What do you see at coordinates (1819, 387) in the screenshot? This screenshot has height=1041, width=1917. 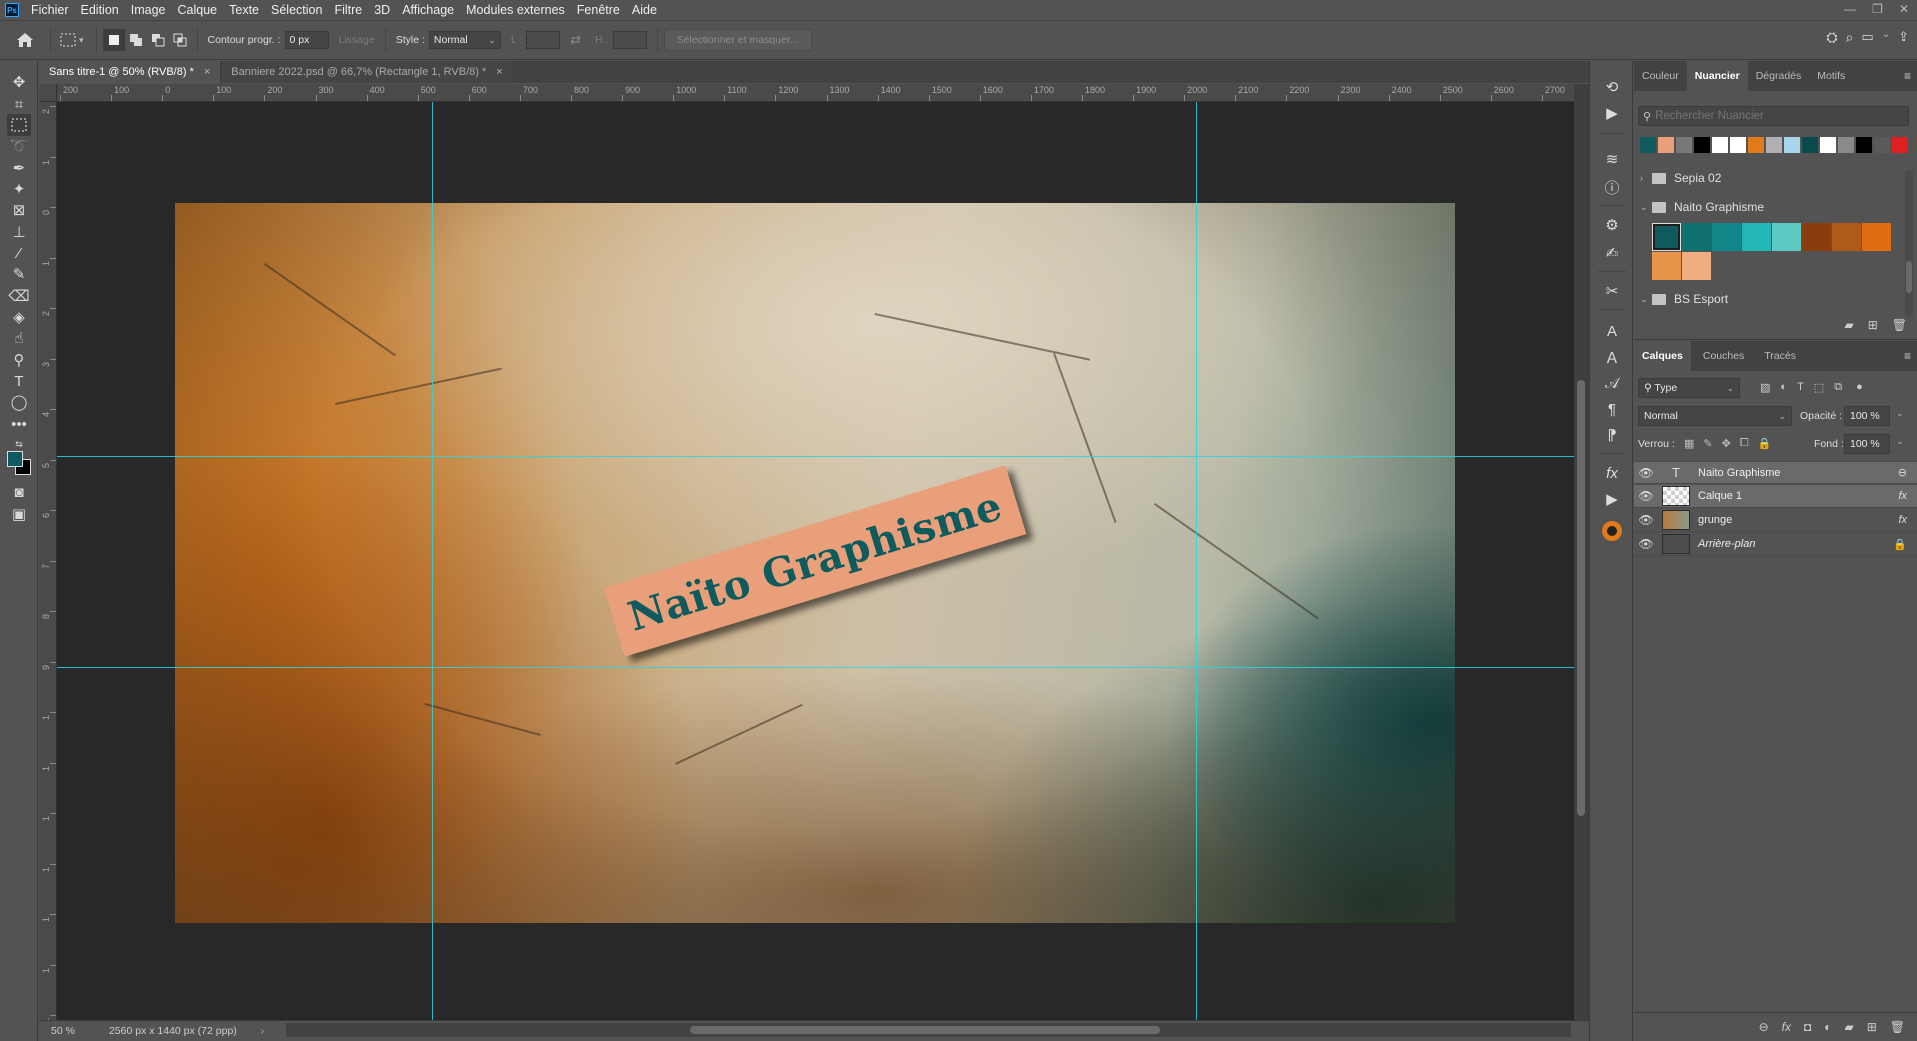 I see `filter-shape-icon: ⬚` at bounding box center [1819, 387].